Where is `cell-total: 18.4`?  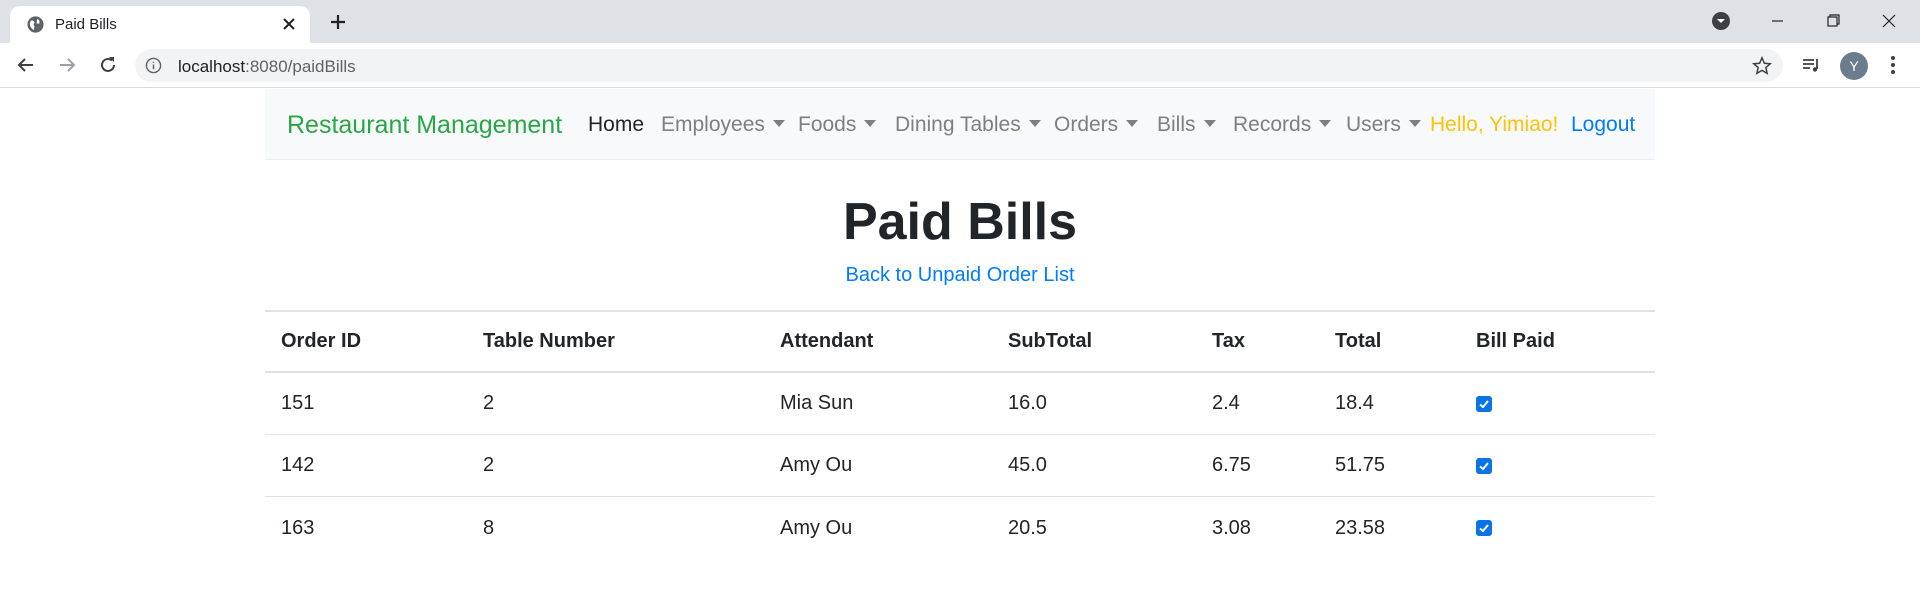
cell-total: 18.4 is located at coordinates (1354, 403).